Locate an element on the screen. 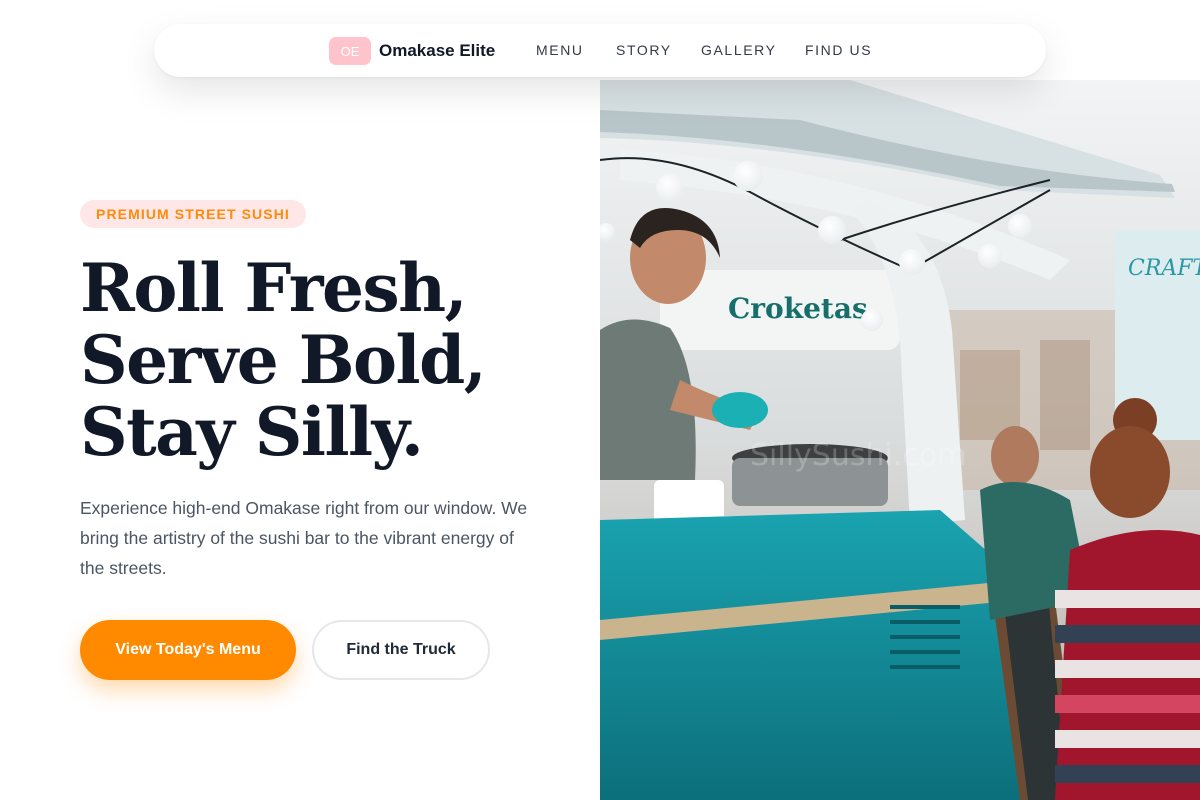 Image resolution: width=1200 pixels, height=800 pixels. nav-link-menu: MENU is located at coordinates (560, 50).